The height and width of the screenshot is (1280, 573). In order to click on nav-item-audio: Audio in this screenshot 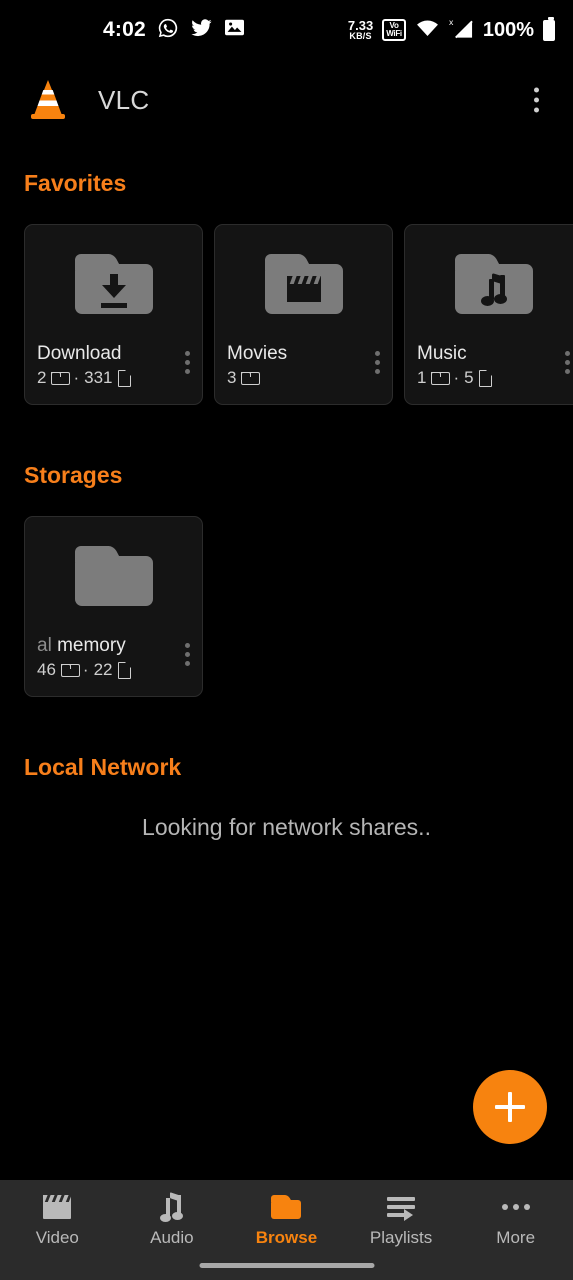, I will do `click(172, 1219)`.